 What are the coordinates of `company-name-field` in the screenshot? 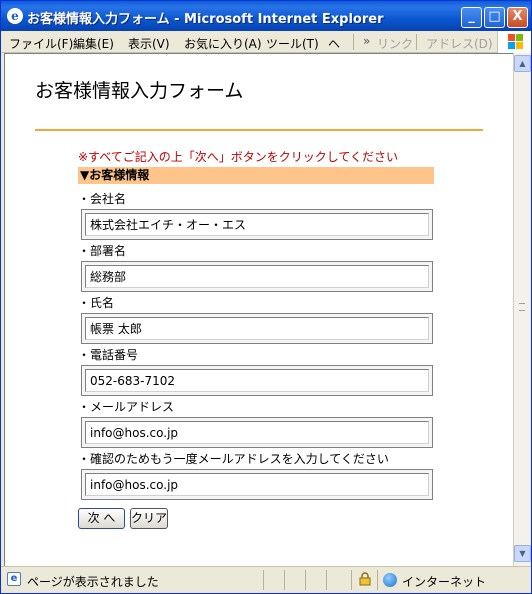 It's located at (257, 224).